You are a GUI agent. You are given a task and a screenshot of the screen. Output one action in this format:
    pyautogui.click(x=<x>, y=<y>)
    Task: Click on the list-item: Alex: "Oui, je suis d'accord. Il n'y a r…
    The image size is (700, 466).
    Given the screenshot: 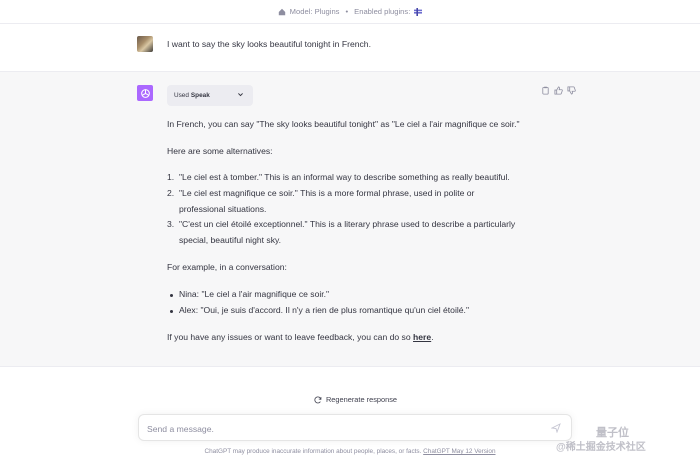 What is the action you would take?
    pyautogui.click(x=357, y=311)
    